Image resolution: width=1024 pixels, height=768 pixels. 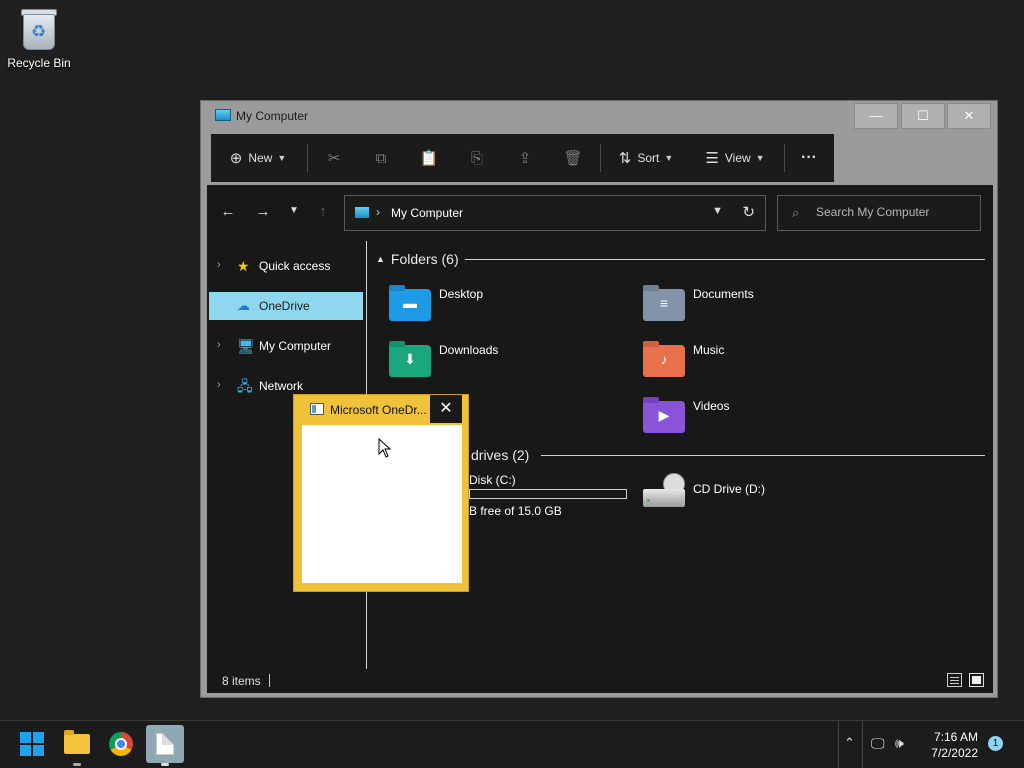 What do you see at coordinates (573, 158) in the screenshot?
I see `delete-icon: 🗑` at bounding box center [573, 158].